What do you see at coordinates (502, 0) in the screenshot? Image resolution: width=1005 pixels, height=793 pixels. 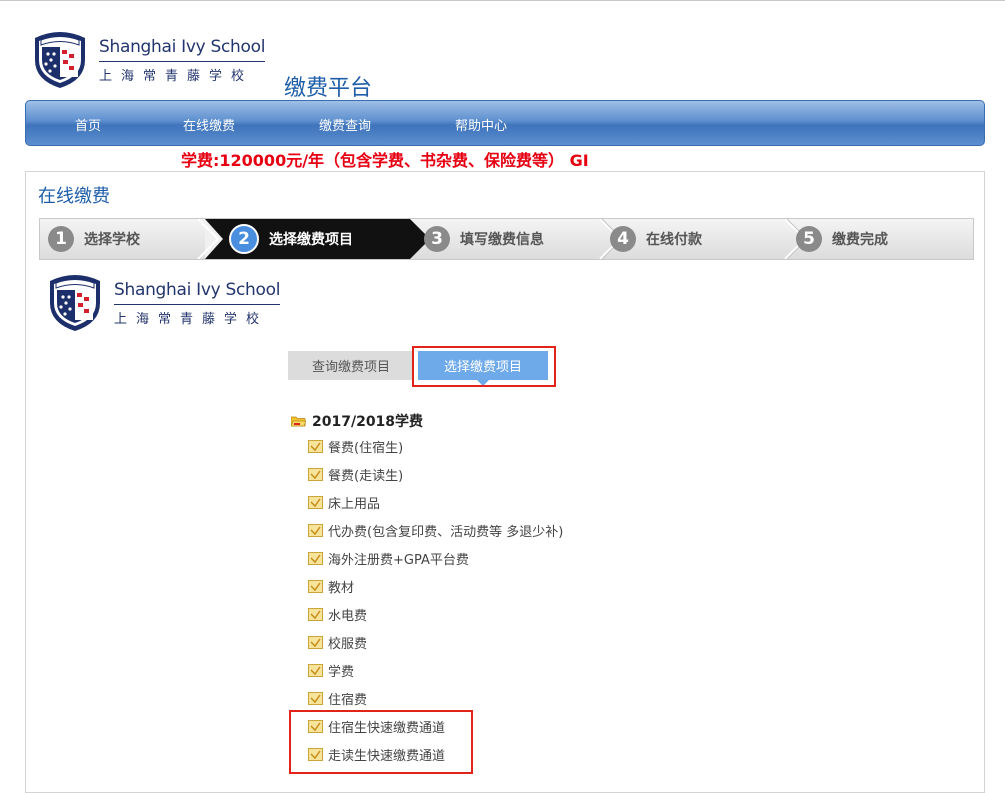 I see `top-border` at bounding box center [502, 0].